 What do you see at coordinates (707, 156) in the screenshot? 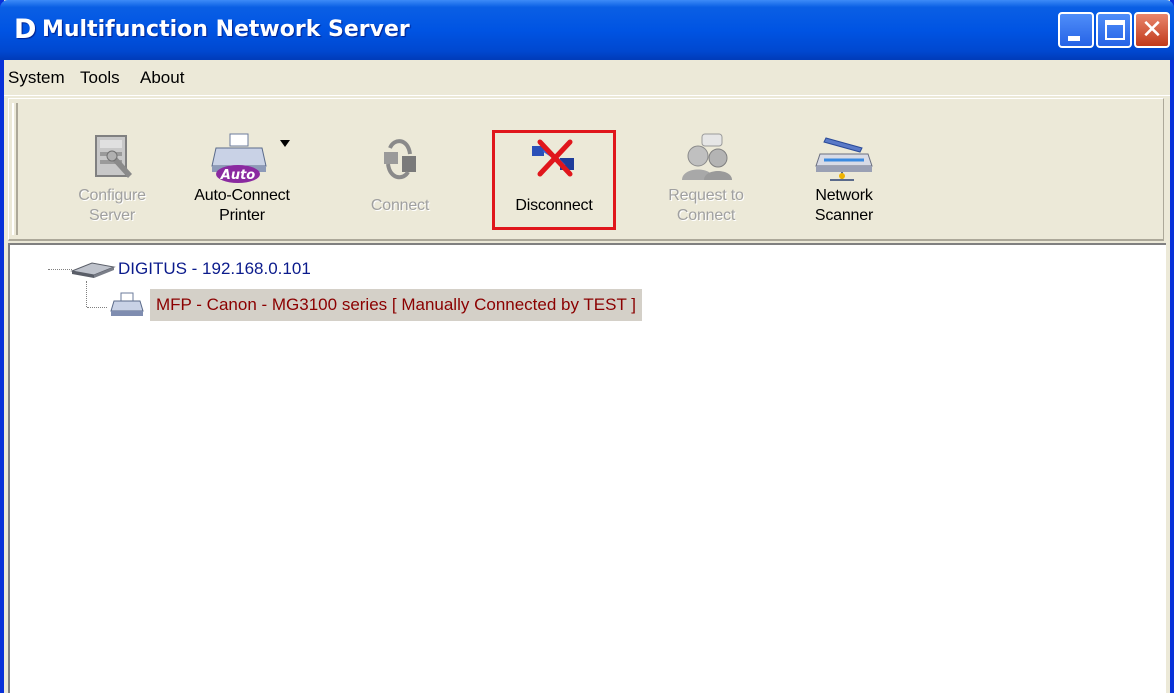
I see `request-connect-icon` at bounding box center [707, 156].